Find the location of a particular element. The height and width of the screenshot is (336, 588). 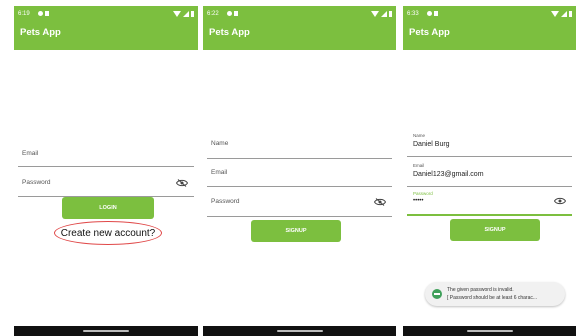

status-bar: 6:22 is located at coordinates (299, 14).